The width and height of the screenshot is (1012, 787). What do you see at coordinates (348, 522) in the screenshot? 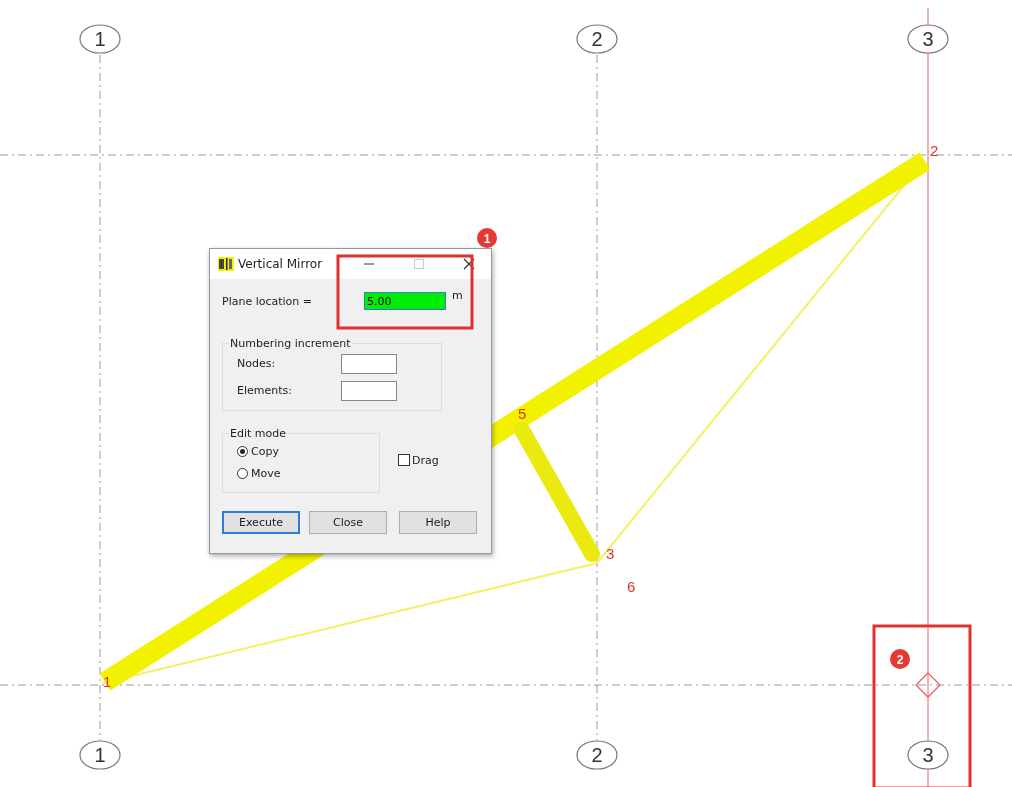
I see `dialog-button: Close` at bounding box center [348, 522].